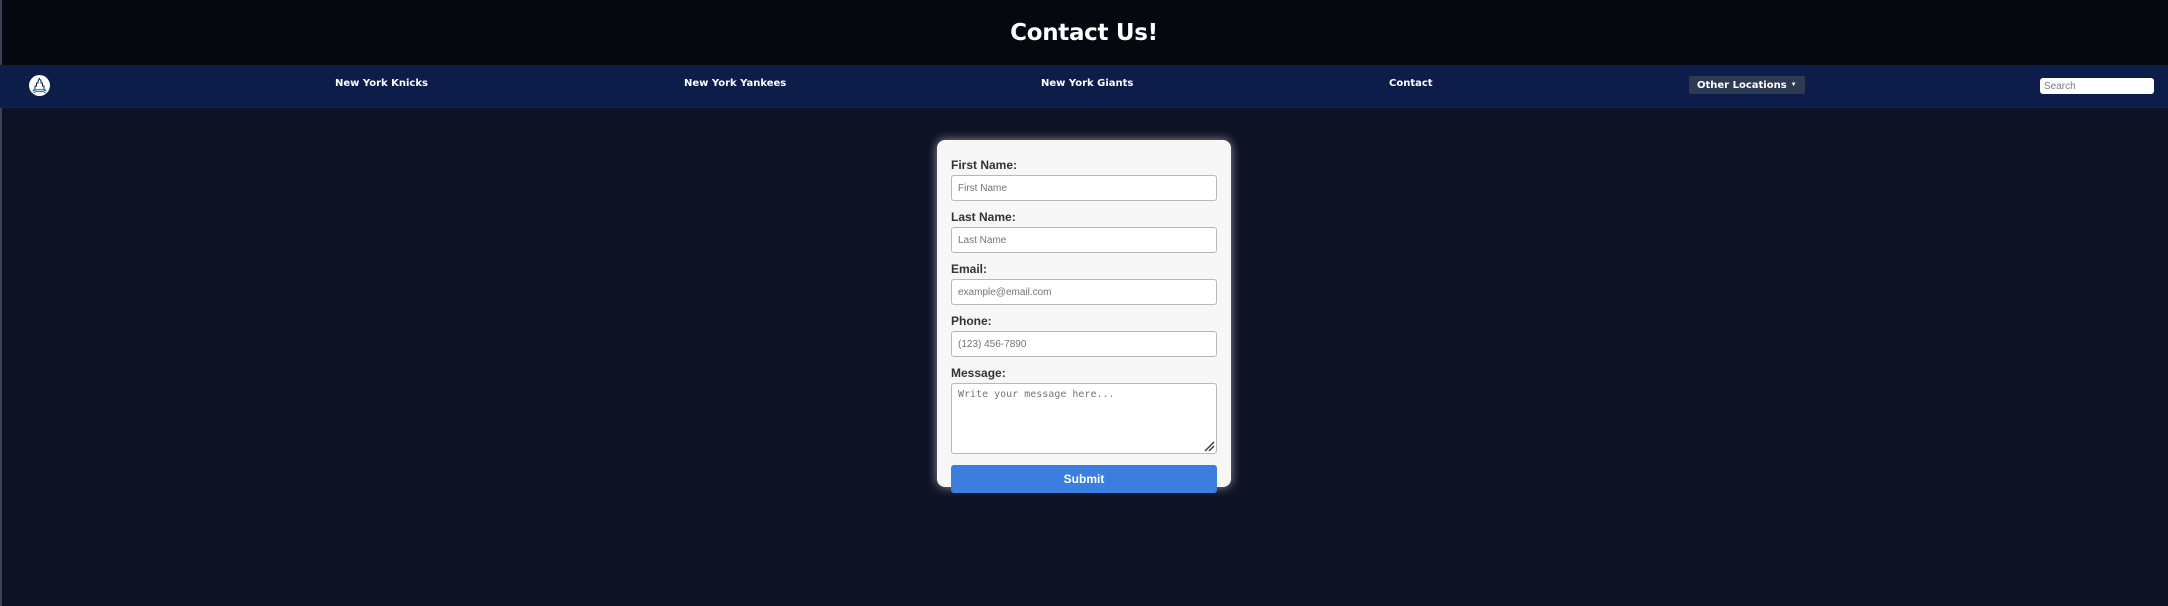  I want to click on phone-input, so click(1084, 344).